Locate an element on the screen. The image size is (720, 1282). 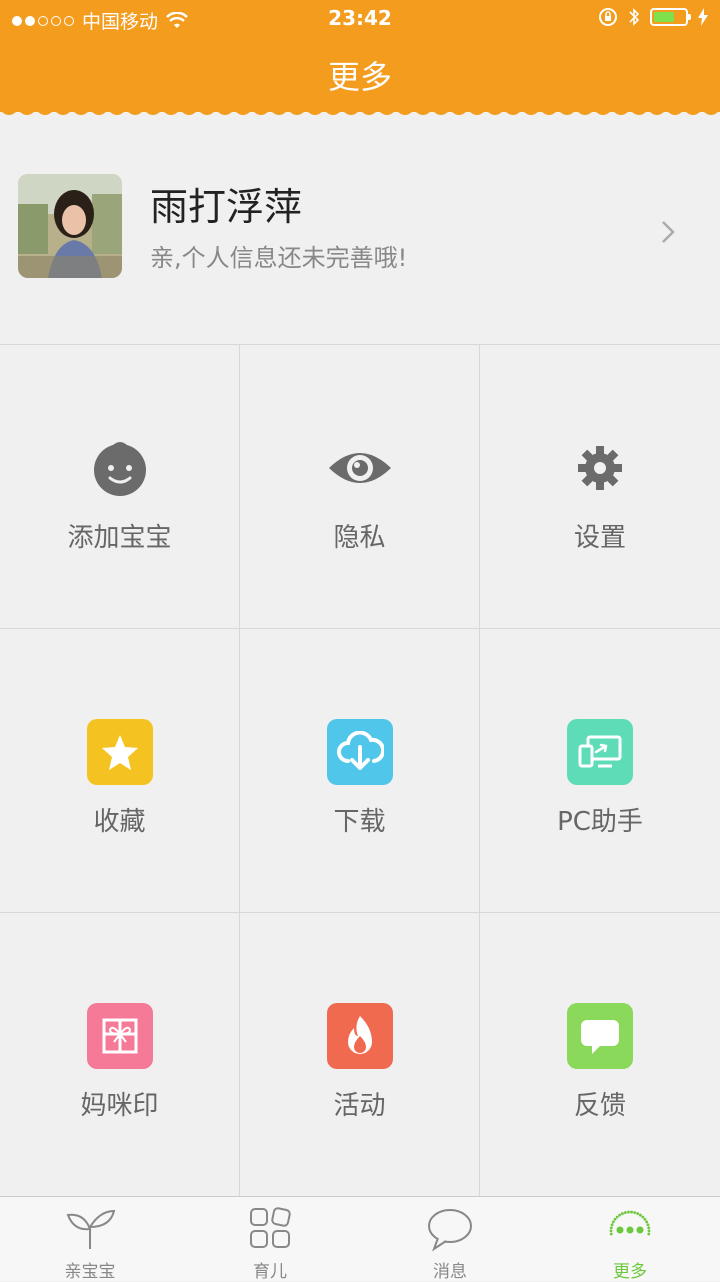
tab-more-label: 更多 is located at coordinates (630, 1272).